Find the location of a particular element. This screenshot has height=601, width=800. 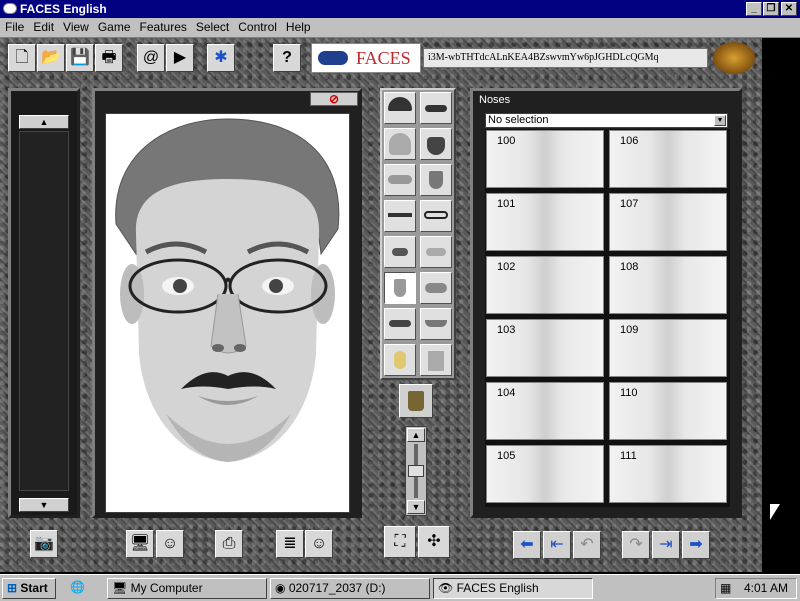

slider-thumb is located at coordinates (416, 471).